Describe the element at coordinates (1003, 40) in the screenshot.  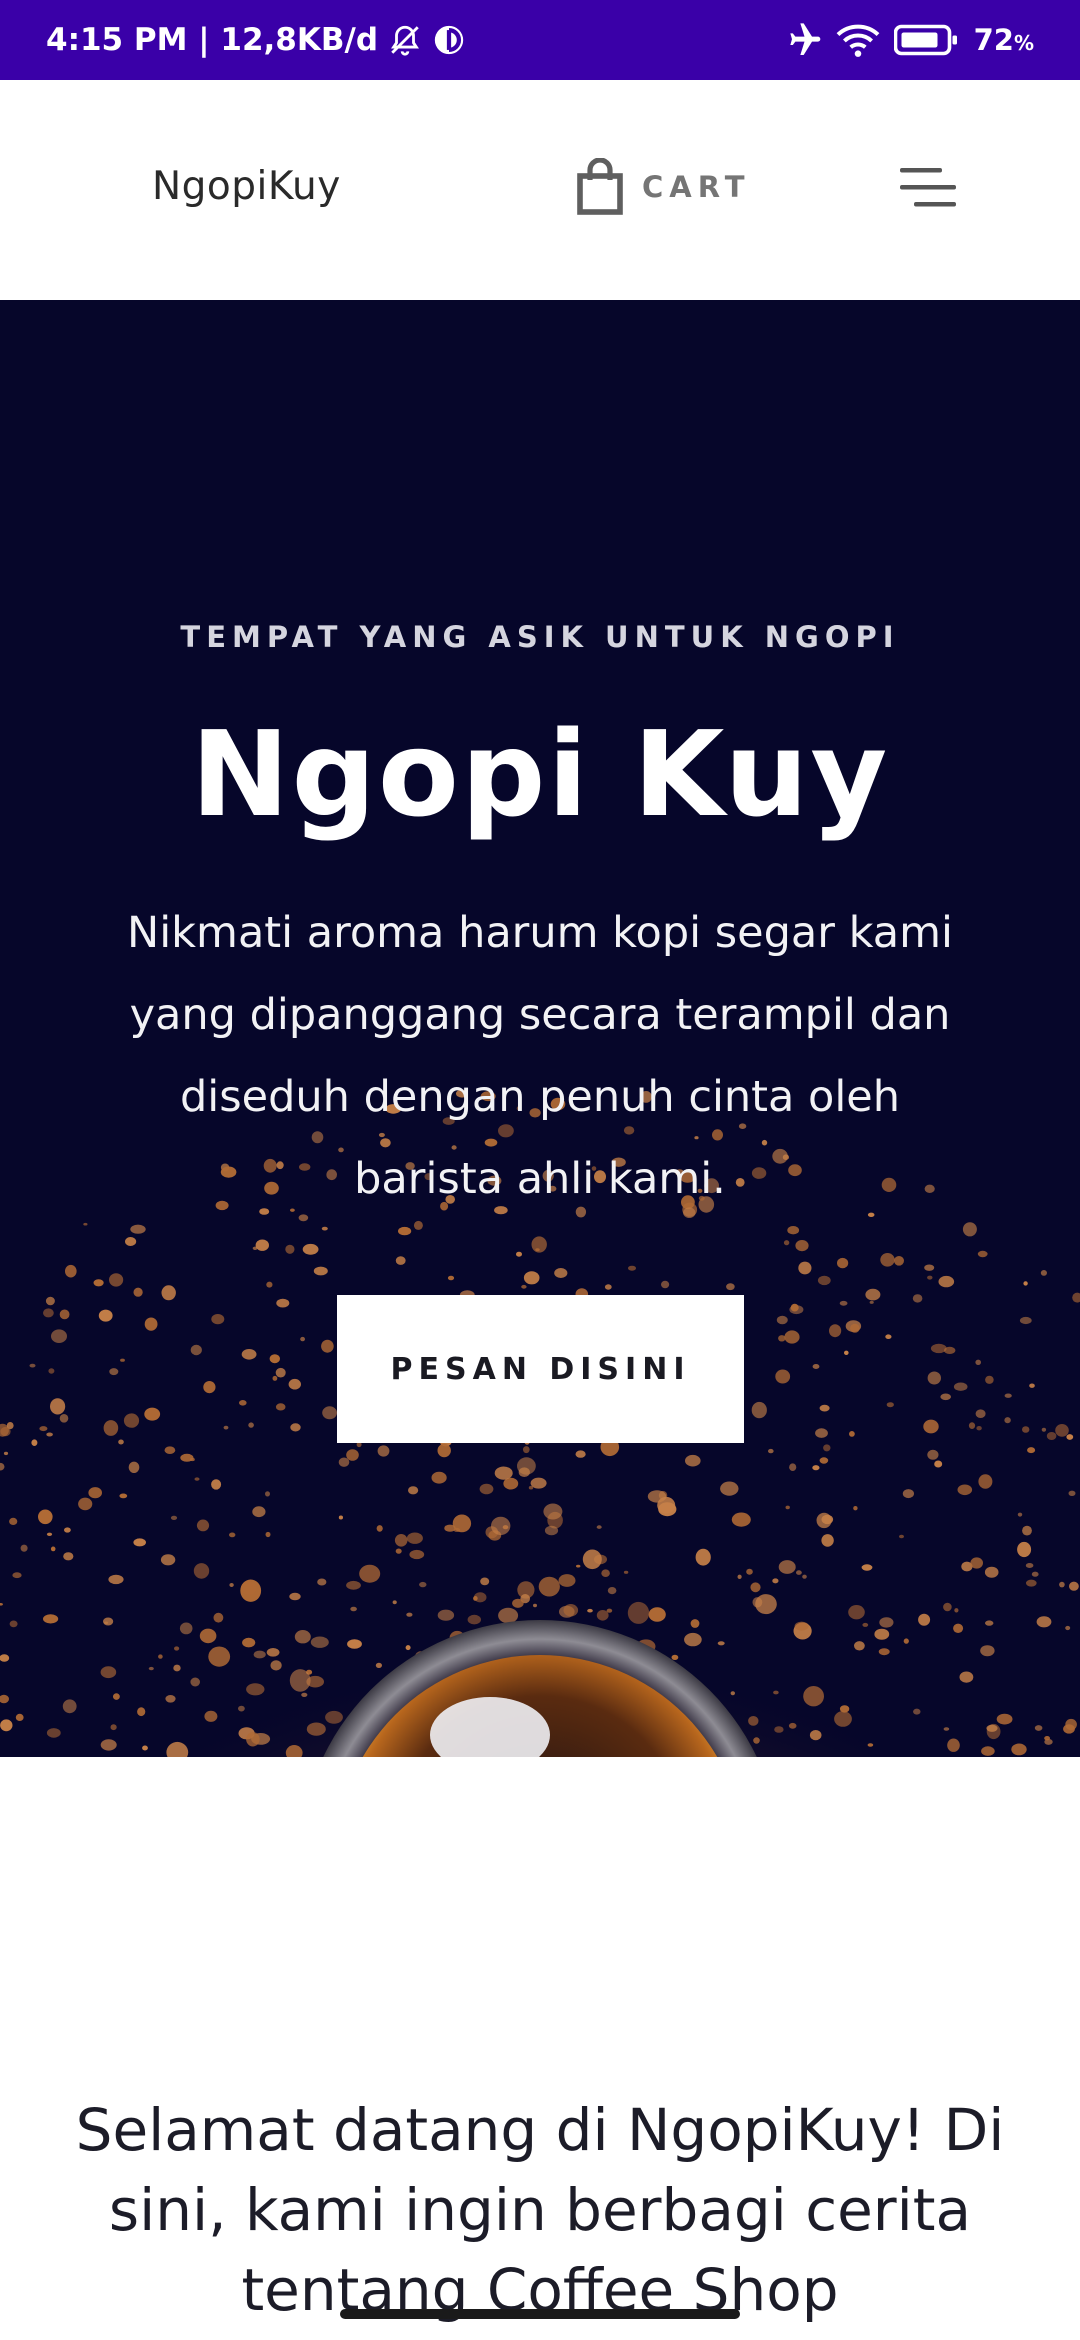
I see `battery-percentage: 72%` at that location.